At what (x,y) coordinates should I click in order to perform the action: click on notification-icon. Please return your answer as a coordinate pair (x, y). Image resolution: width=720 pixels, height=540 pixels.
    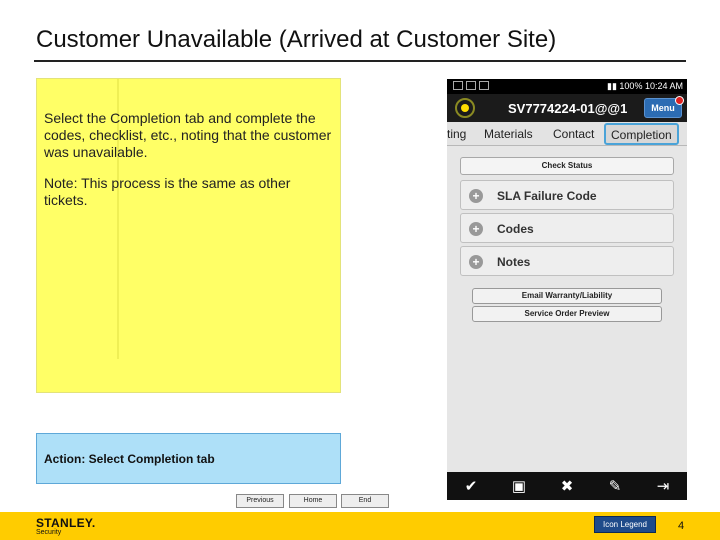
    Looking at the image, I should click on (458, 85).